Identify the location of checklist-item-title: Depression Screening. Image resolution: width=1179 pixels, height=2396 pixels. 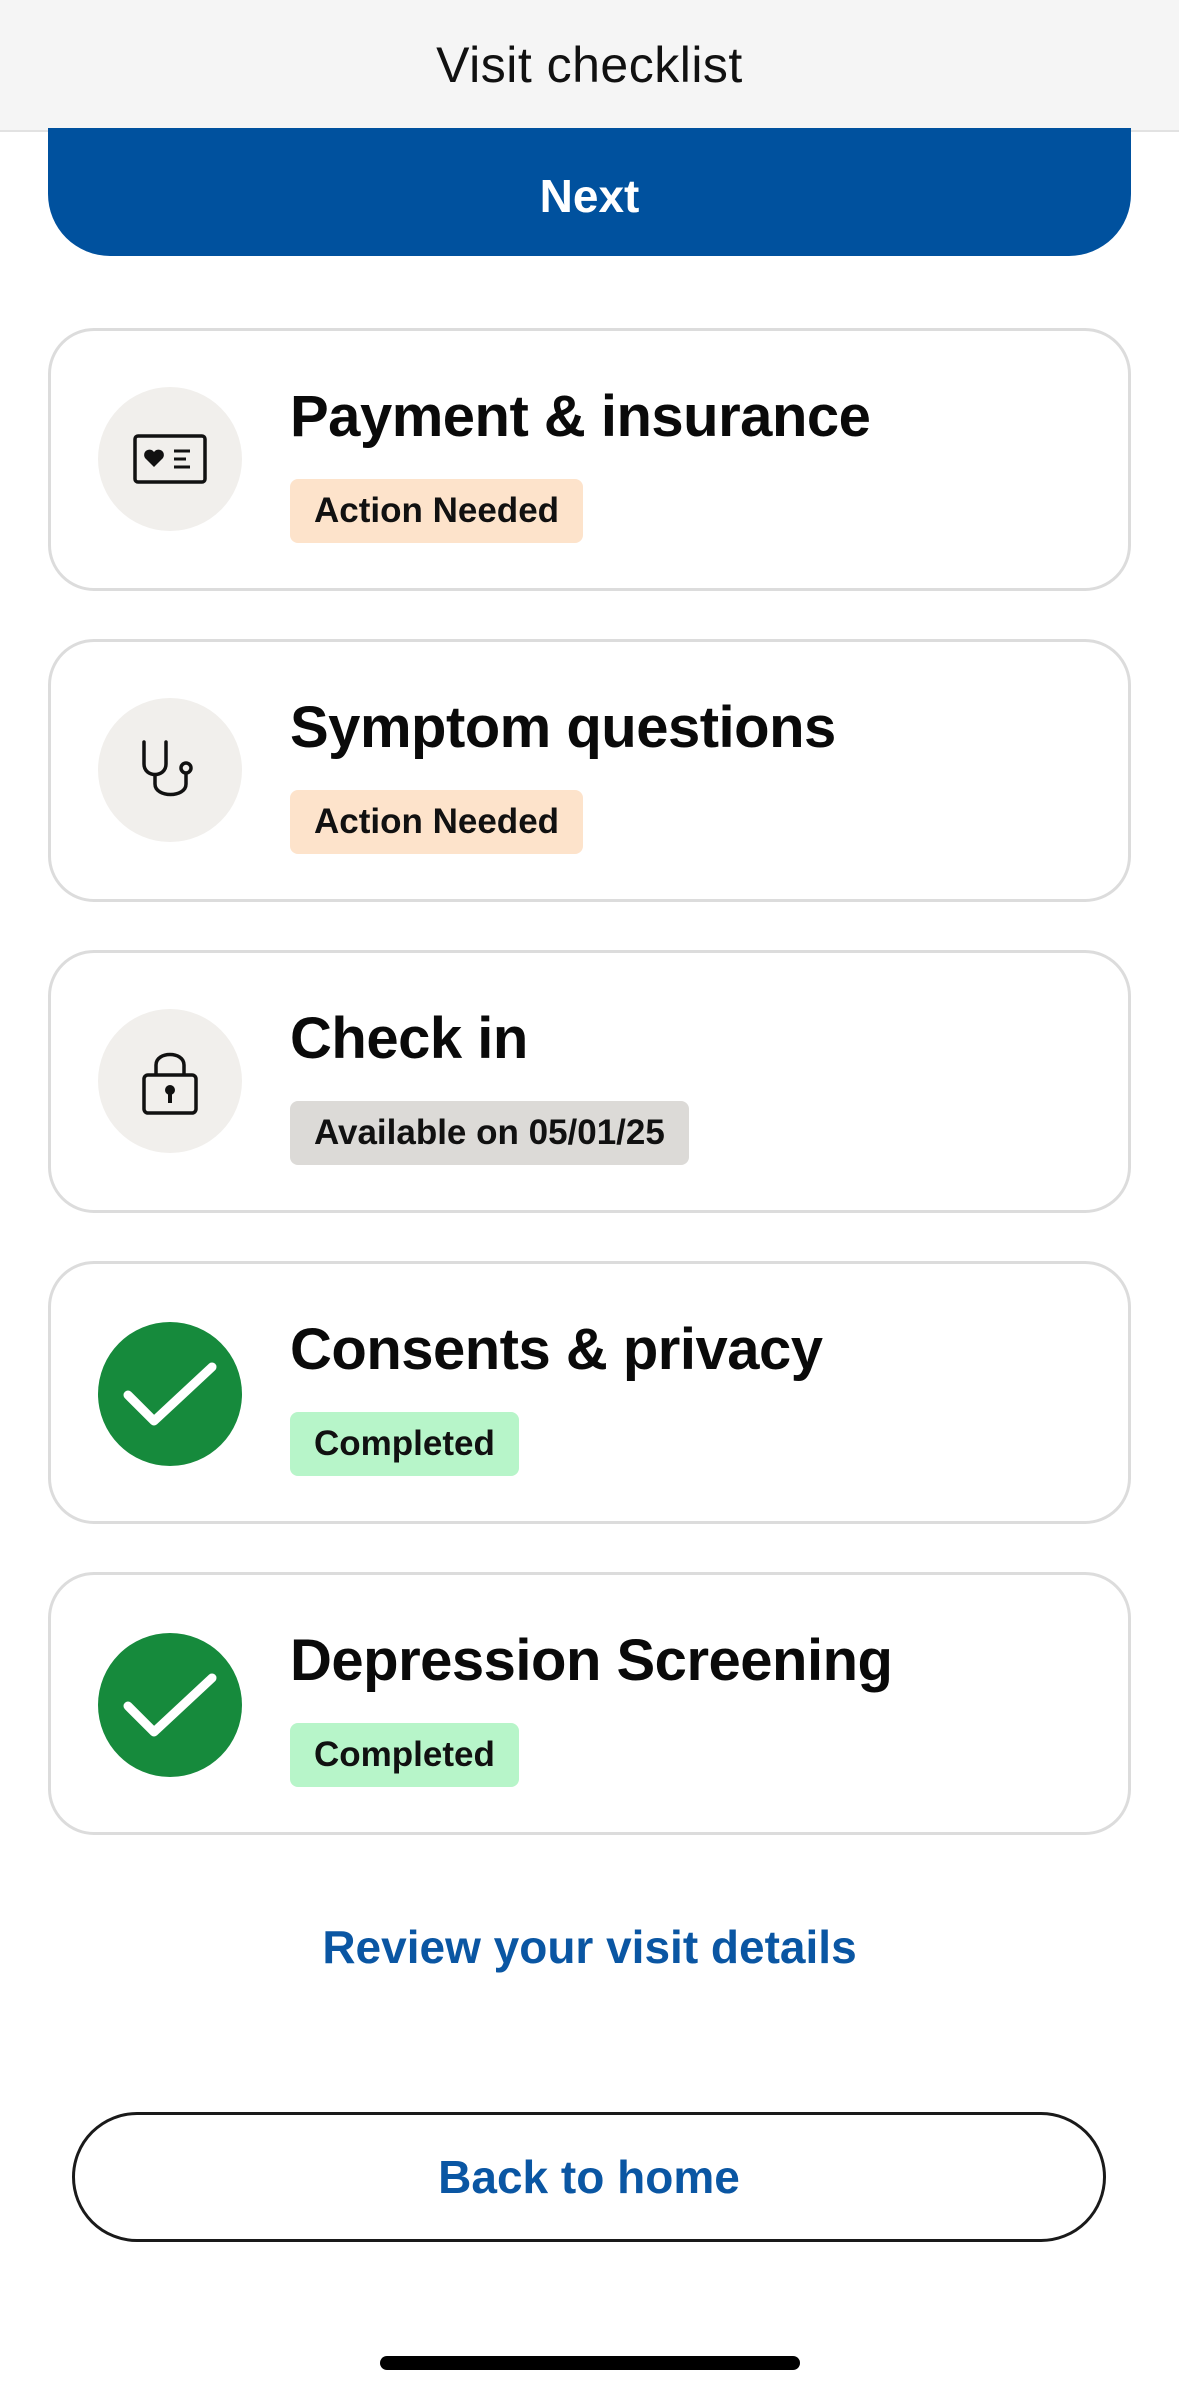
(591, 1660).